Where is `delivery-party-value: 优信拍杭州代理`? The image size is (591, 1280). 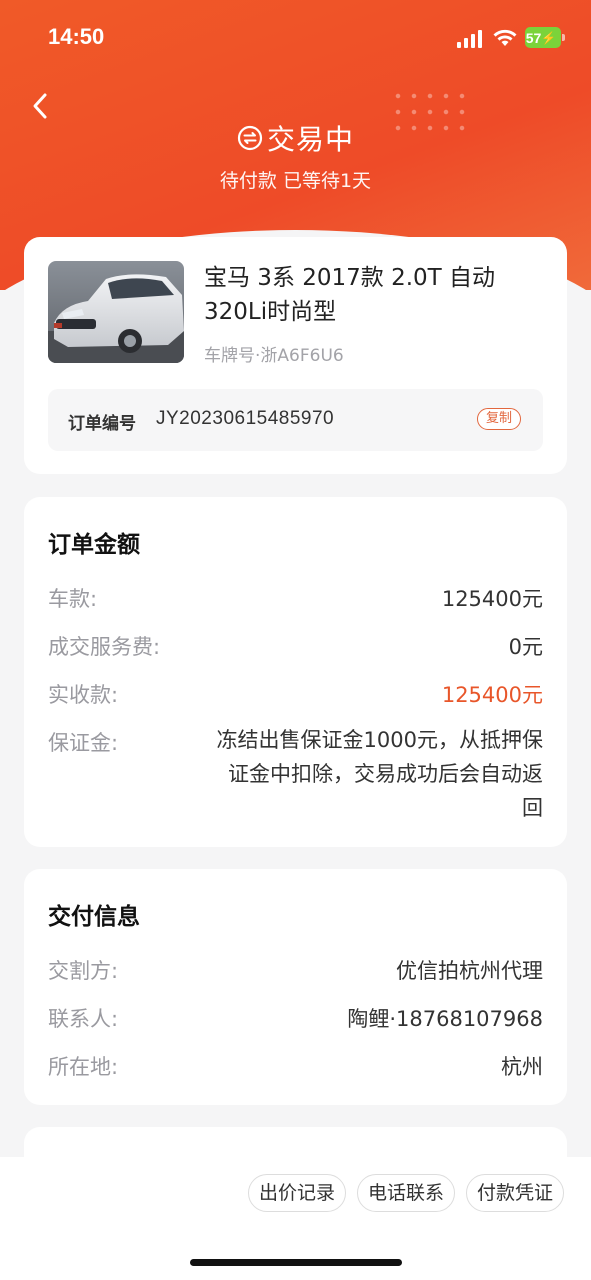 delivery-party-value: 优信拍杭州代理 is located at coordinates (469, 971).